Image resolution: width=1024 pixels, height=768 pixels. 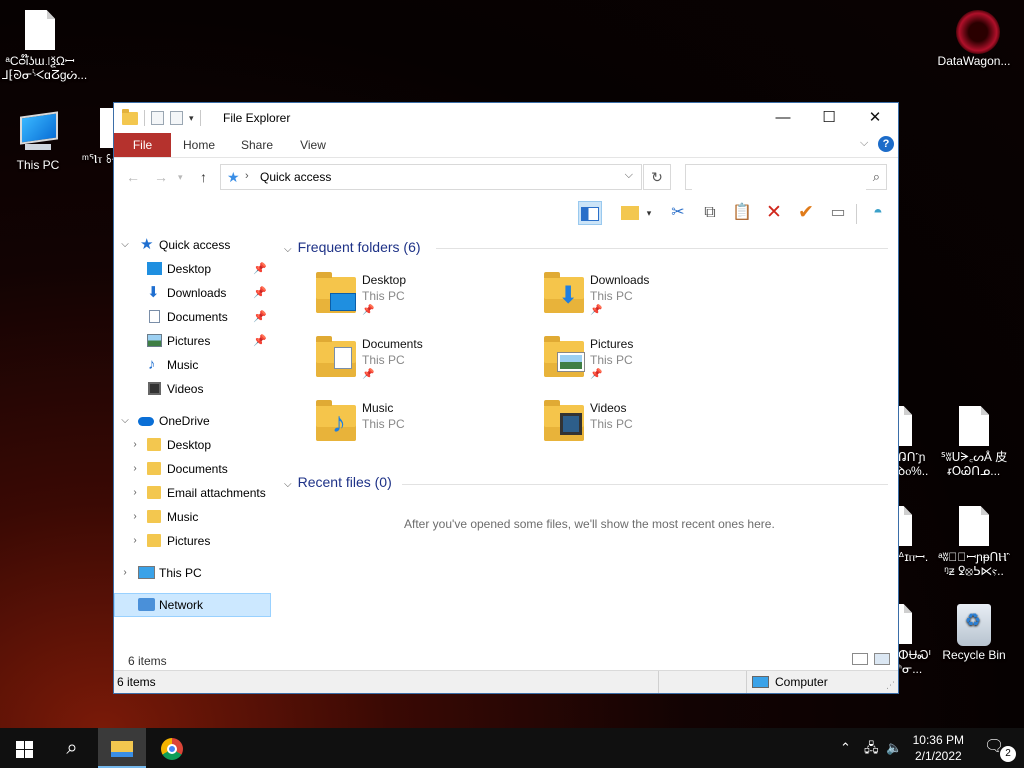 What do you see at coordinates (860, 659) in the screenshot?
I see `details-view-icon` at bounding box center [860, 659].